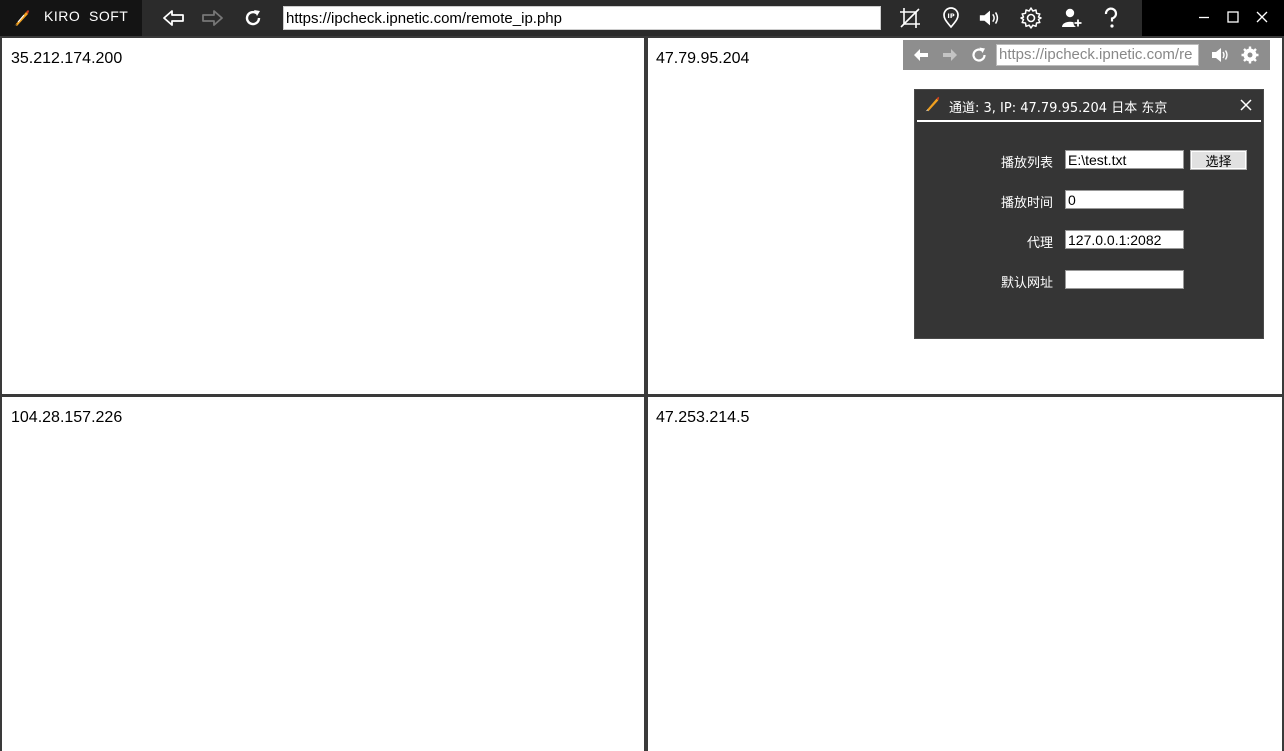  I want to click on brand-area: KIRO SOFT, so click(71, 18).